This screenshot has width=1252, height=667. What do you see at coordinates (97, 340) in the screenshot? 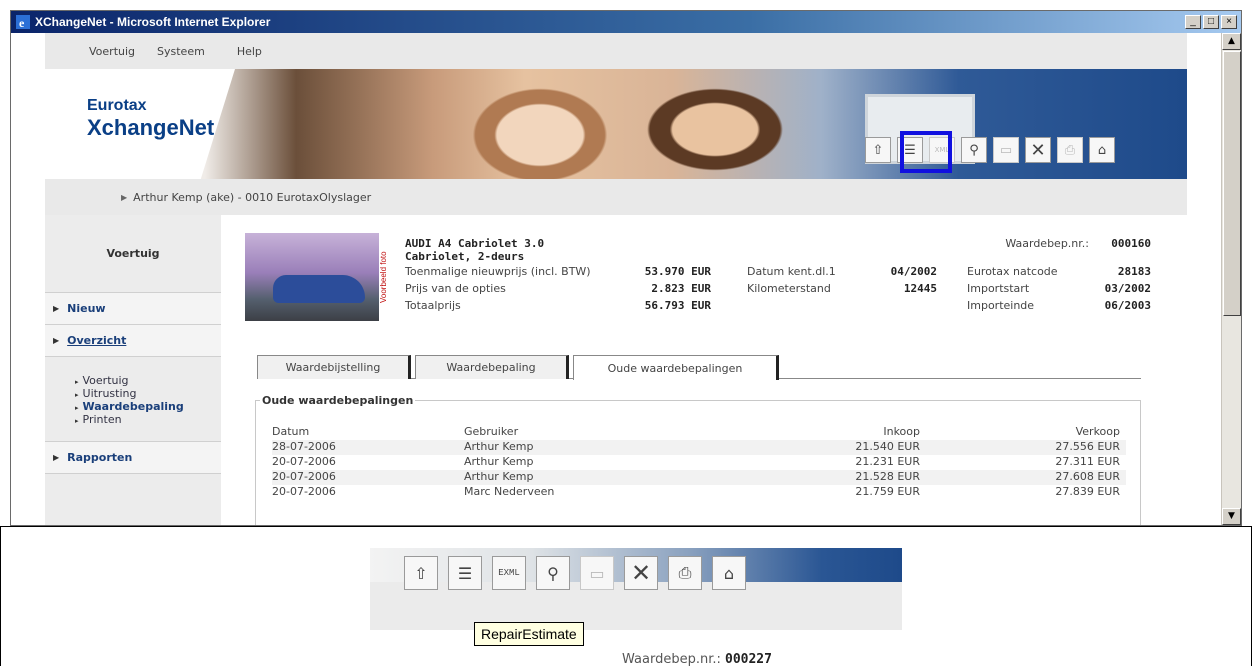
I see `nav-label: Overzicht` at bounding box center [97, 340].